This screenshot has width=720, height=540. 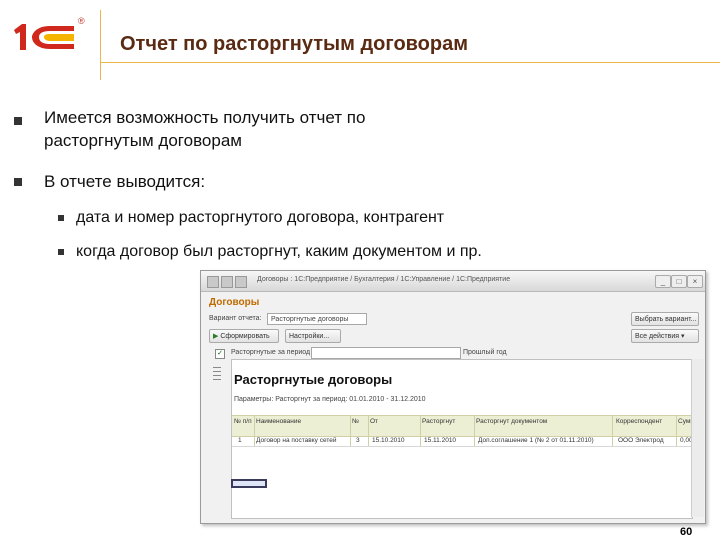 What do you see at coordinates (125, 181) in the screenshot?
I see `bullet-text: В отчете выводится:` at bounding box center [125, 181].